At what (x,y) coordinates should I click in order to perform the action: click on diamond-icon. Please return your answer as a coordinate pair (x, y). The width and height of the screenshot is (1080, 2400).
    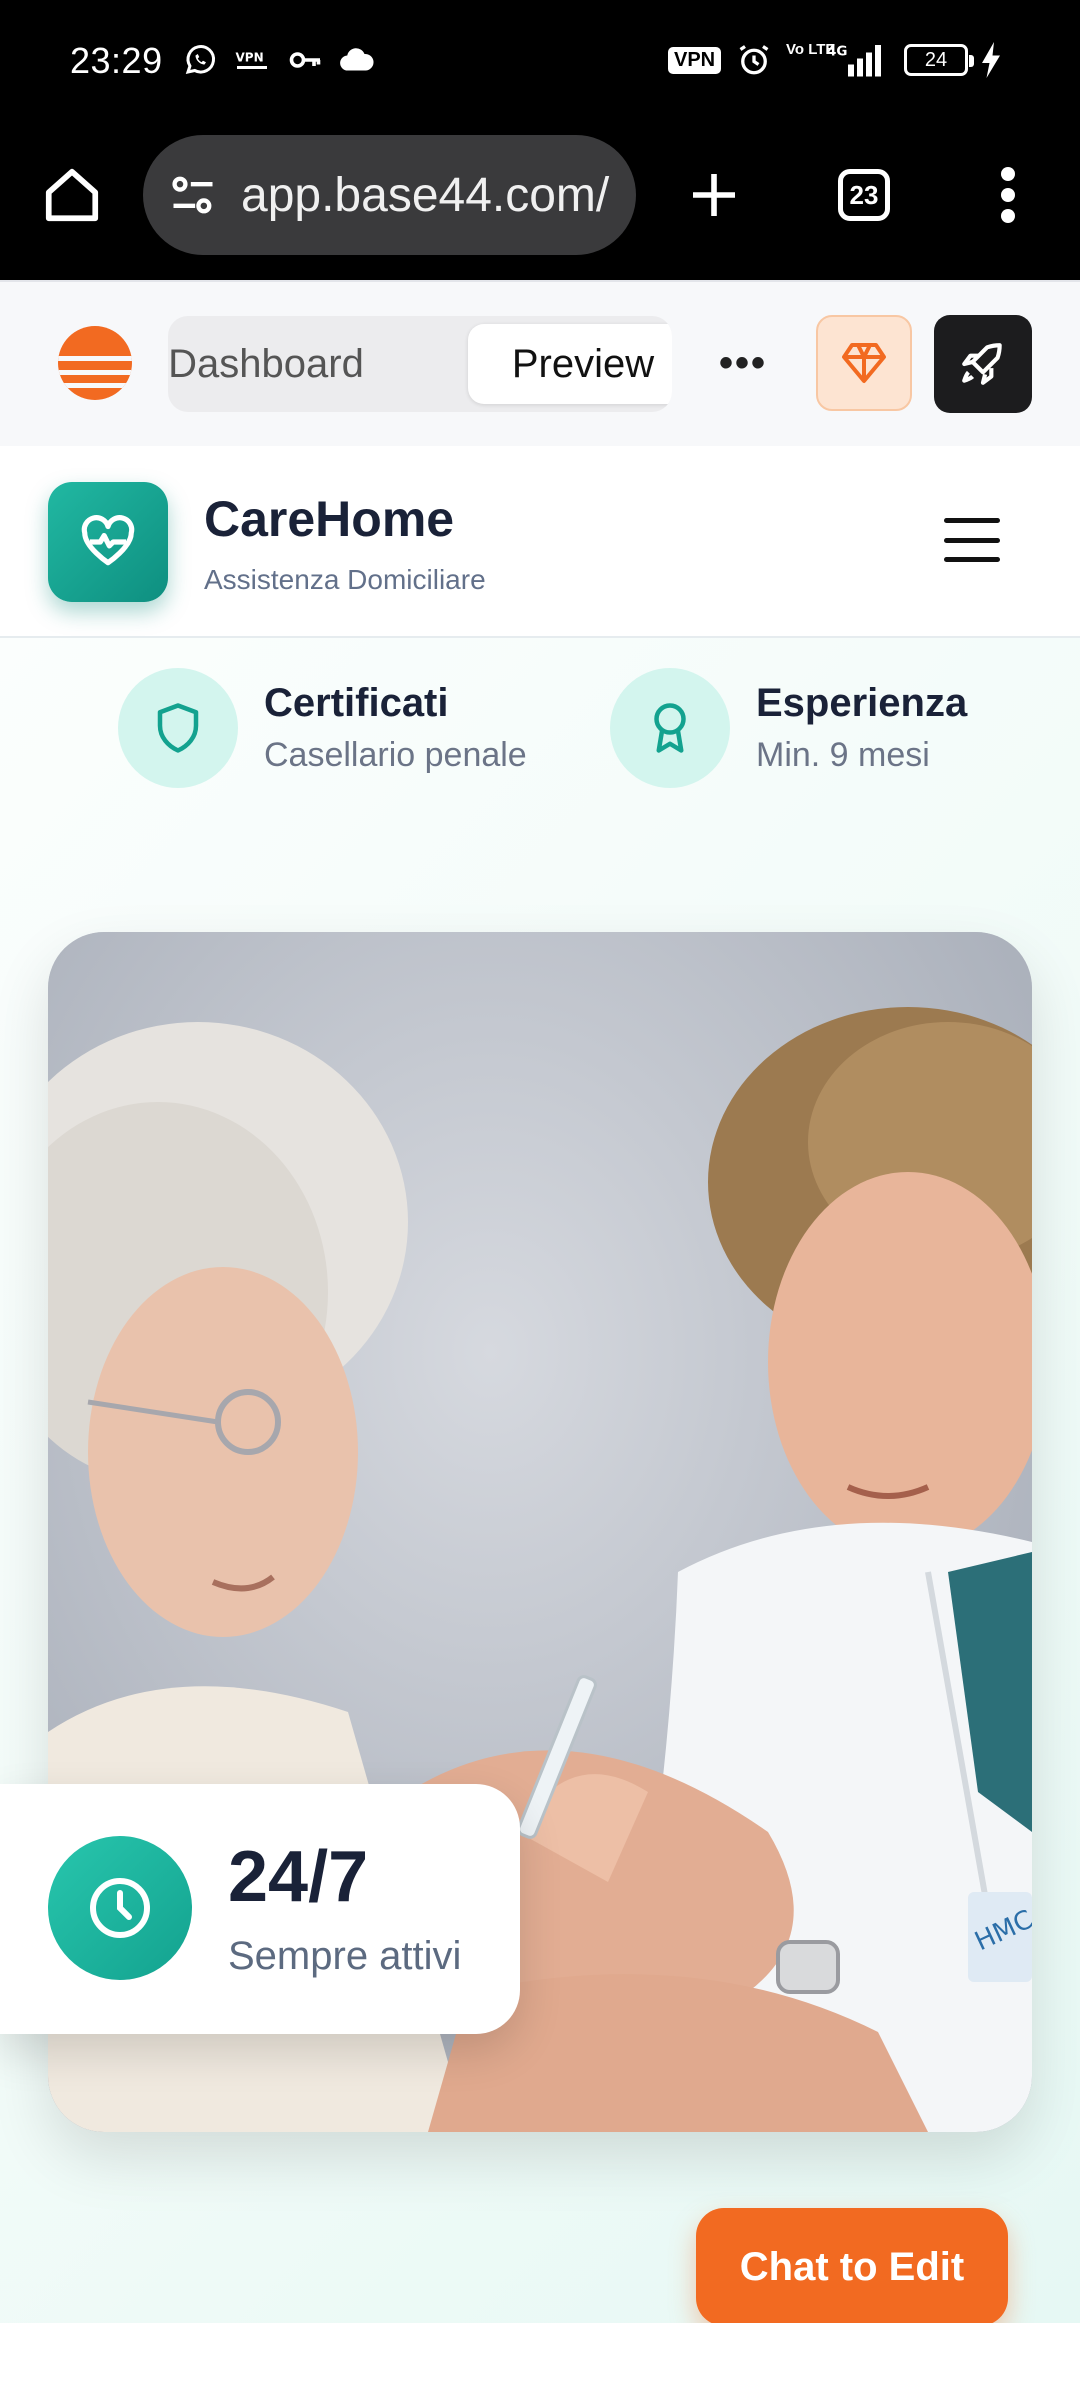
    Looking at the image, I should click on (864, 363).